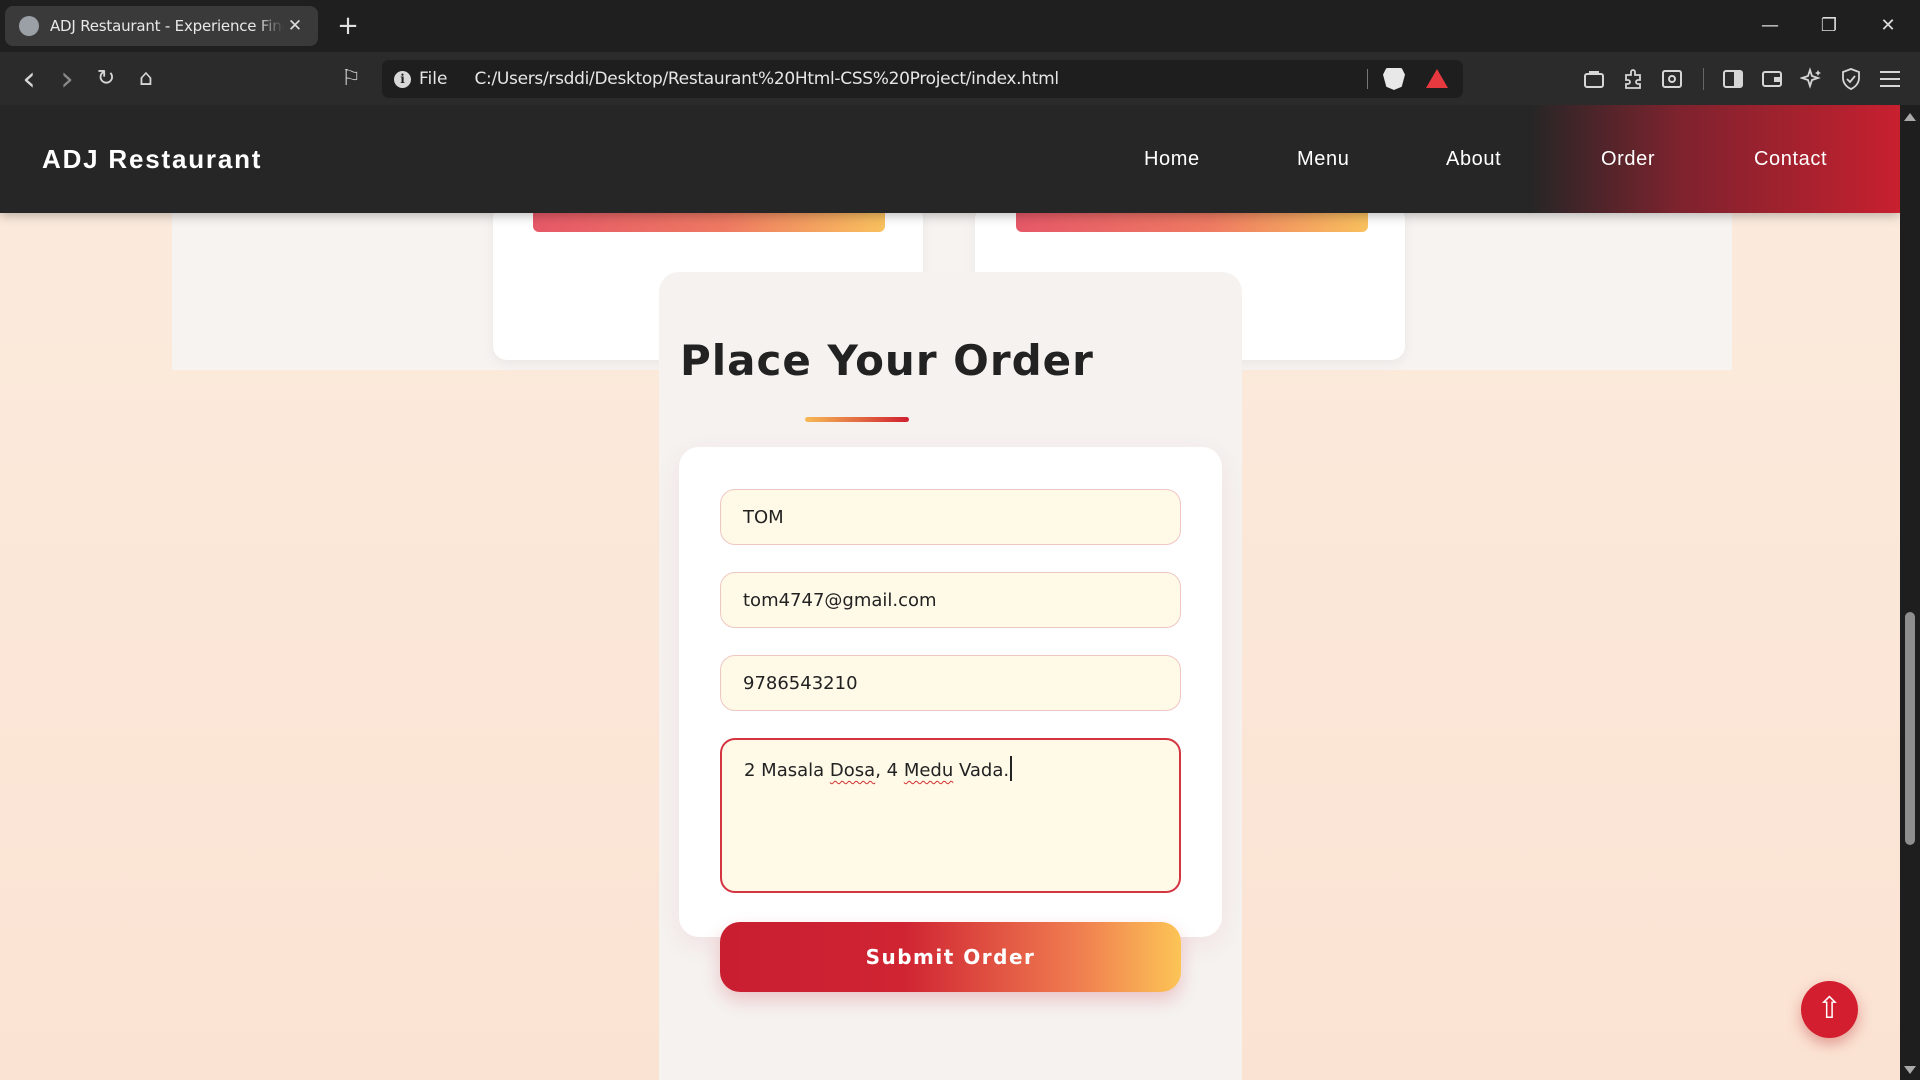 The width and height of the screenshot is (1920, 1080). I want to click on page-scrollbar, so click(1910, 592).